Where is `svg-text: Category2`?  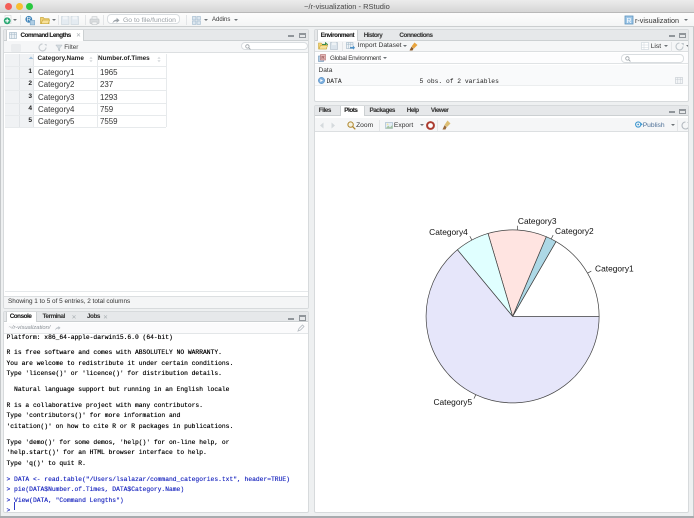
svg-text: Category2 is located at coordinates (574, 231).